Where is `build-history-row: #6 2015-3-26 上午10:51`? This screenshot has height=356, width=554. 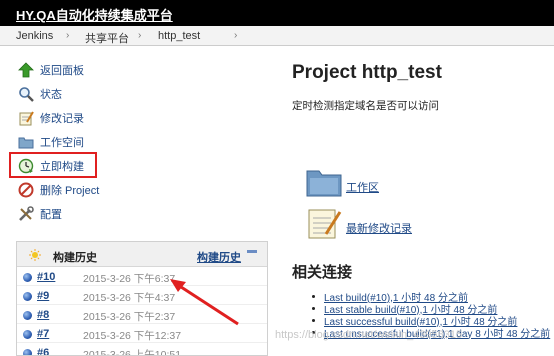 build-history-row: #6 2015-3-26 上午10:51 is located at coordinates (142, 350).